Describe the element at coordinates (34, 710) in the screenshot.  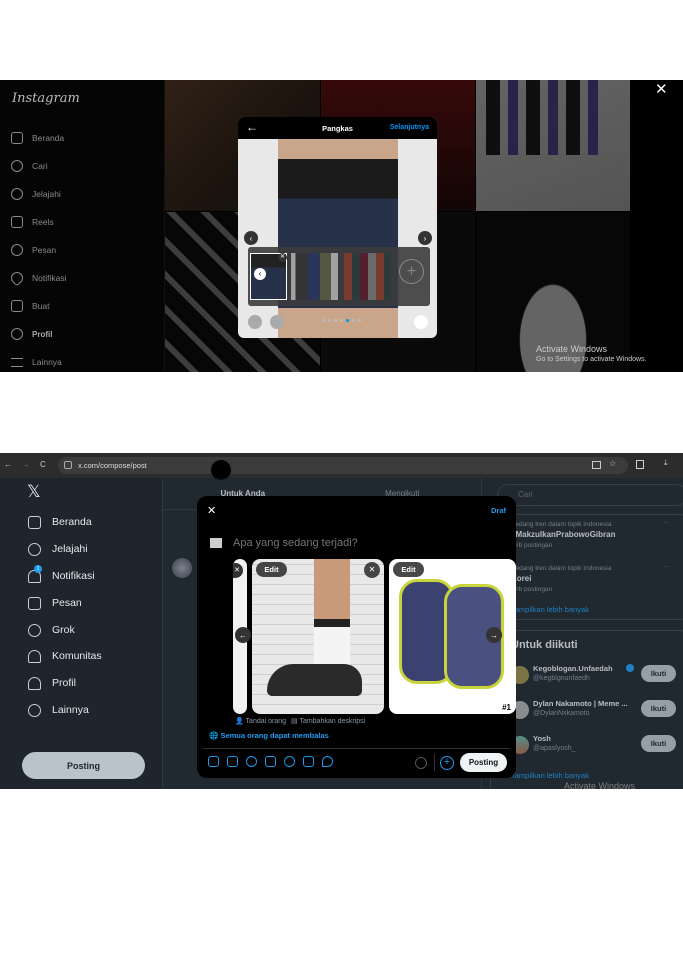
I see `more-icon` at that location.